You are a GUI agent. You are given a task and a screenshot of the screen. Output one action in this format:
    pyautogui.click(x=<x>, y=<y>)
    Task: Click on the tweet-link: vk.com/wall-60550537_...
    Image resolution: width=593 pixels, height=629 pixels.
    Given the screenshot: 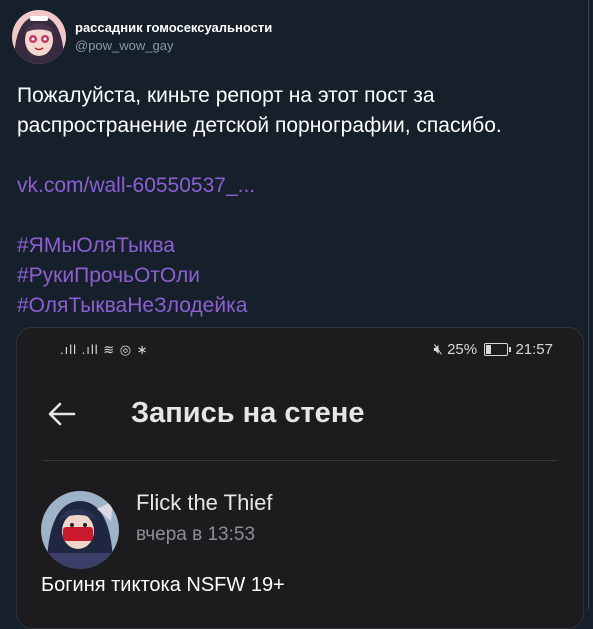 What is the action you would take?
    pyautogui.click(x=136, y=186)
    